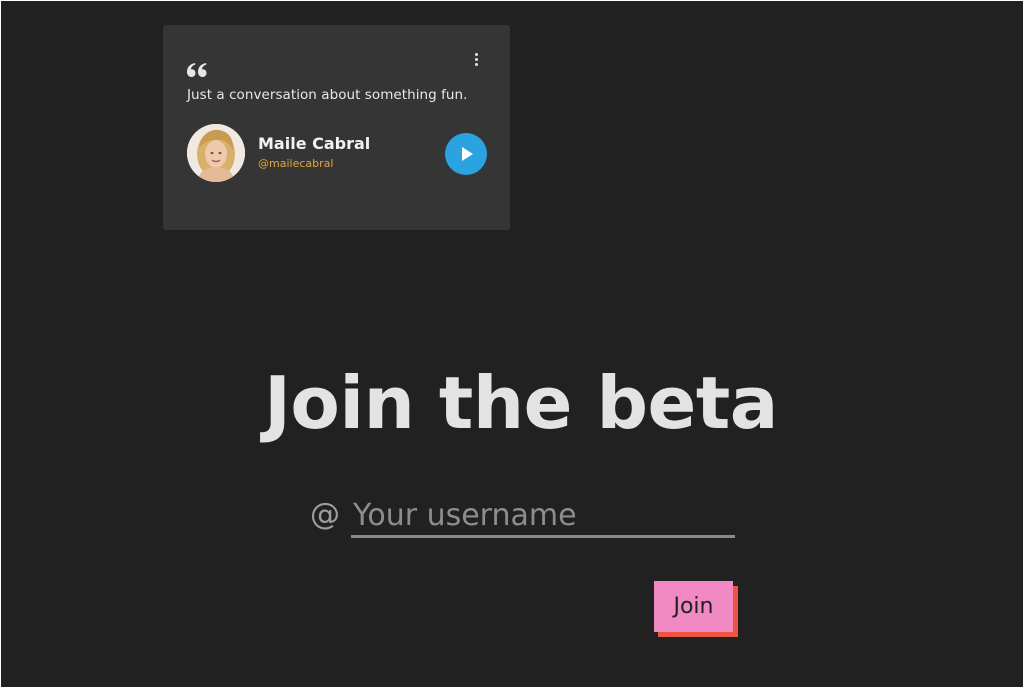 The width and height of the screenshot is (1024, 688). Describe the element at coordinates (543, 516) in the screenshot. I see `username-input` at that location.